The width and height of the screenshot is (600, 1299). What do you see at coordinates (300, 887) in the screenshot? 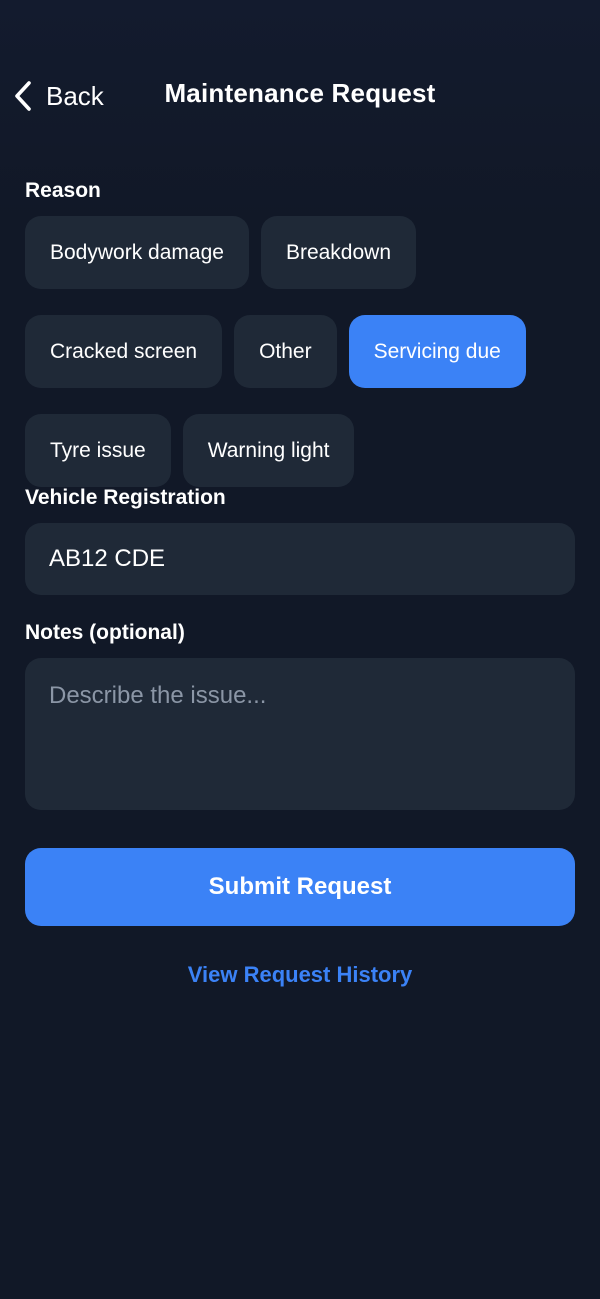
I see `submit-request-button: Submit Request` at bounding box center [300, 887].